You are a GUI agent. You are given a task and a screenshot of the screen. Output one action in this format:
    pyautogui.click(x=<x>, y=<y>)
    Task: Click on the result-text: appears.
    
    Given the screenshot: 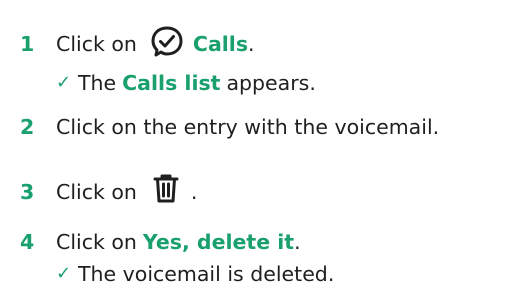 What is the action you would take?
    pyautogui.click(x=271, y=83)
    